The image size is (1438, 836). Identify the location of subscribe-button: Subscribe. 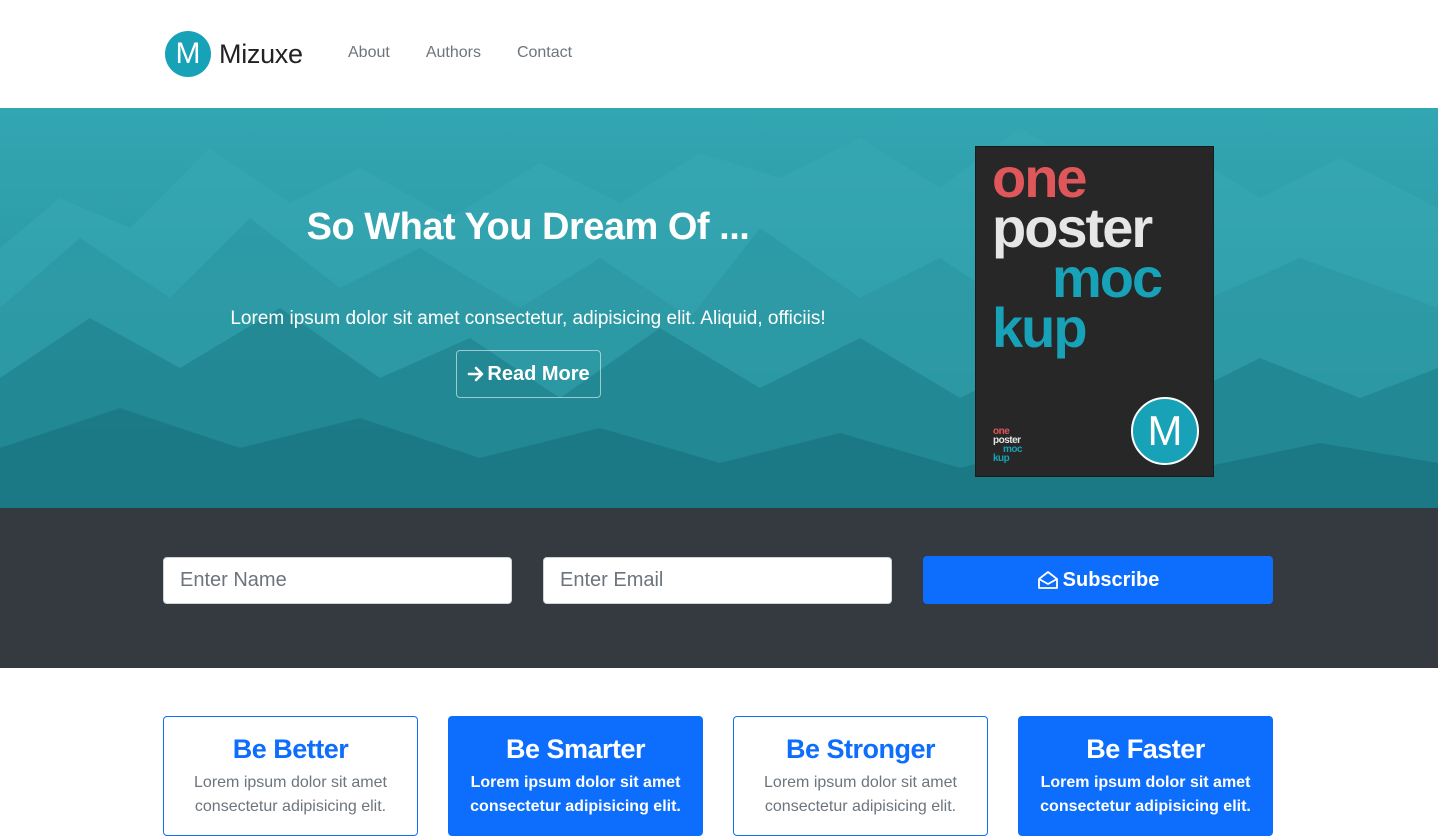
(1098, 580).